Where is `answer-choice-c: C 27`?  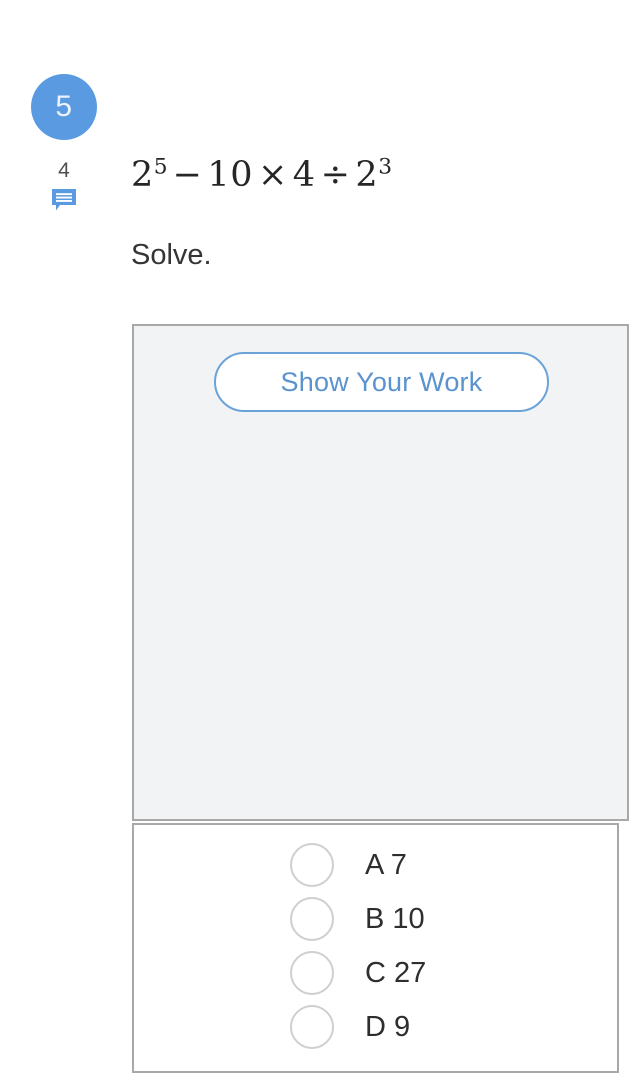 answer-choice-c: C 27 is located at coordinates (375, 973).